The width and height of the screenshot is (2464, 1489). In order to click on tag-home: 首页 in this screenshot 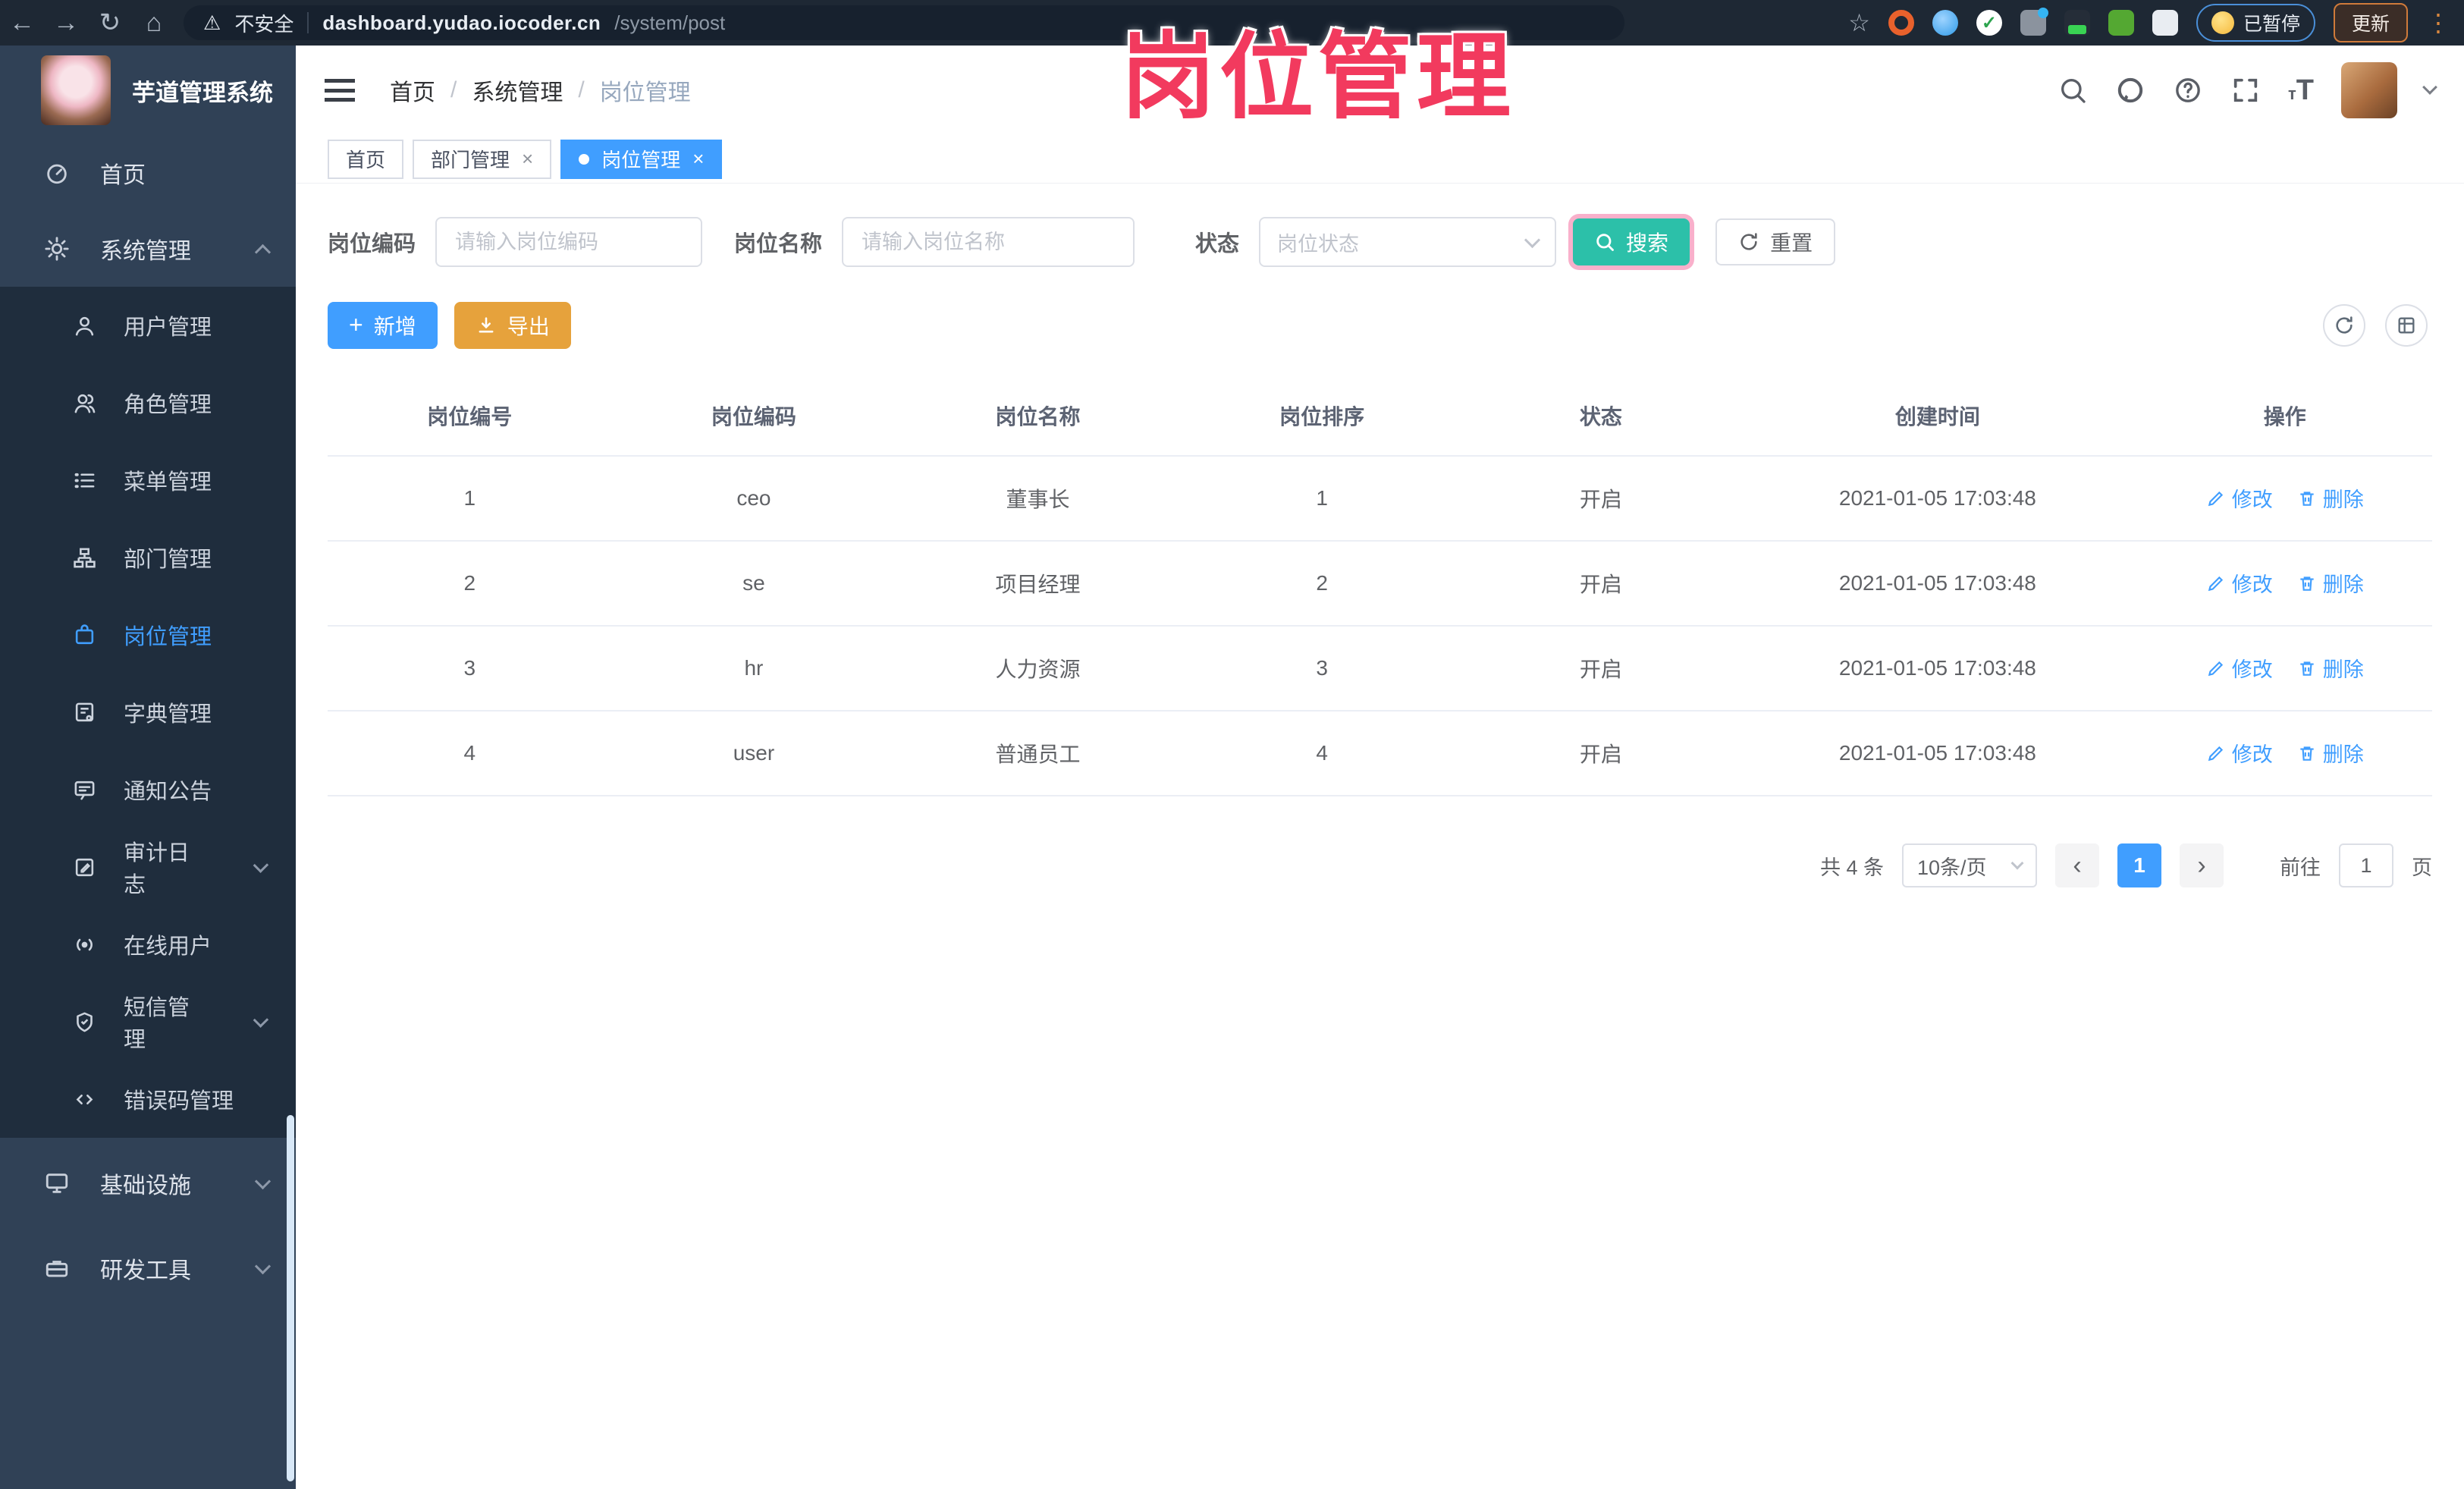, I will do `click(366, 159)`.